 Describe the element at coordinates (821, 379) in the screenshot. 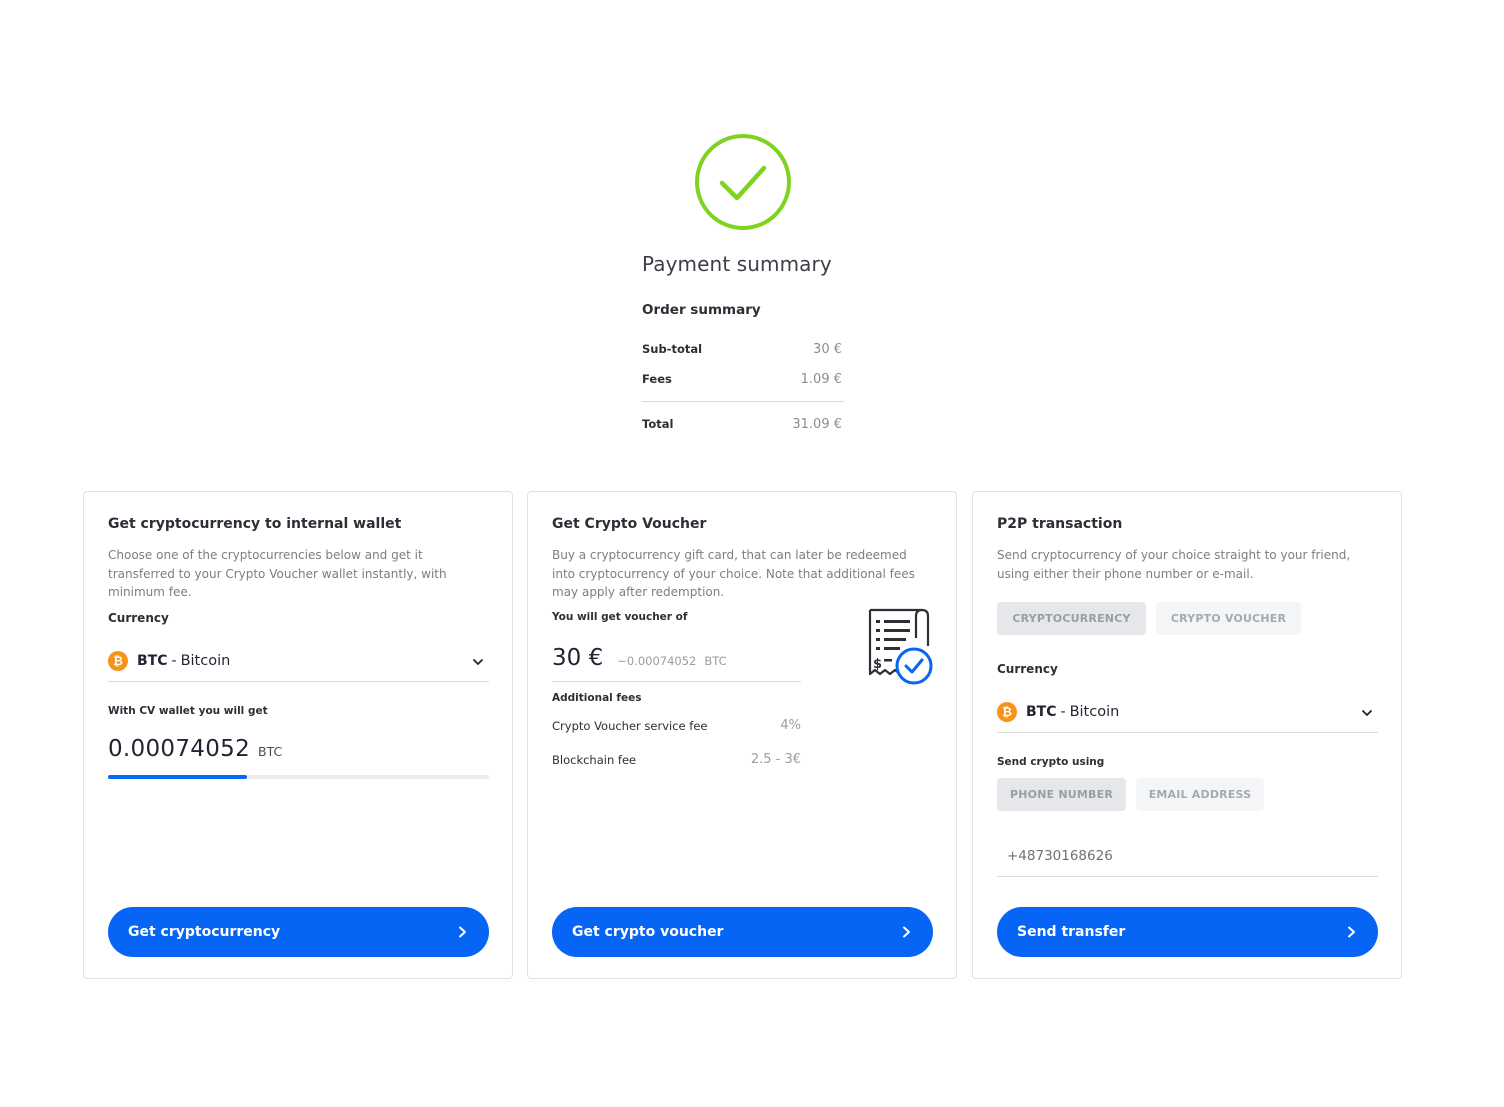

I see `summary-row-value: 1.09 €` at that location.